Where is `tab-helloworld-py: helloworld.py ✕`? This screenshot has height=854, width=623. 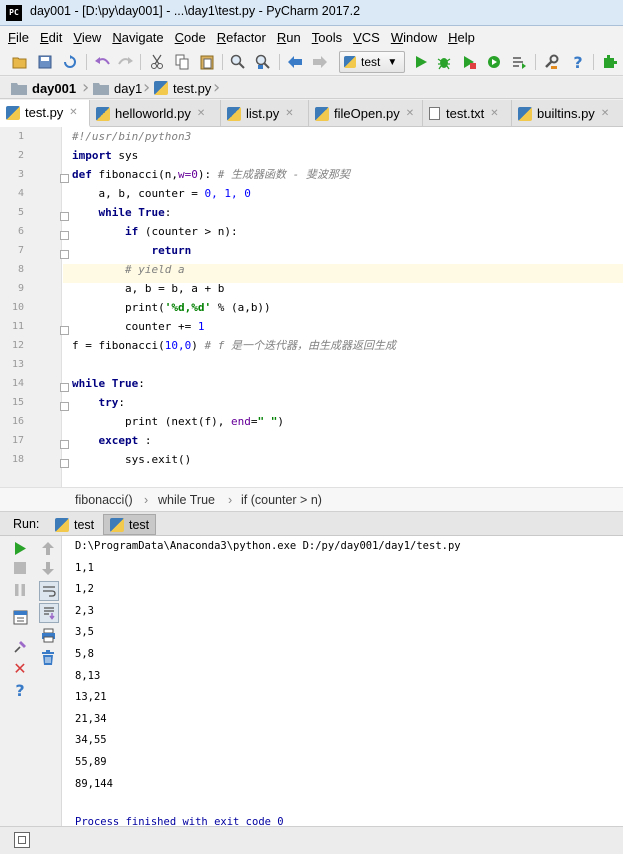 tab-helloworld-py: helloworld.py ✕ is located at coordinates (155, 113).